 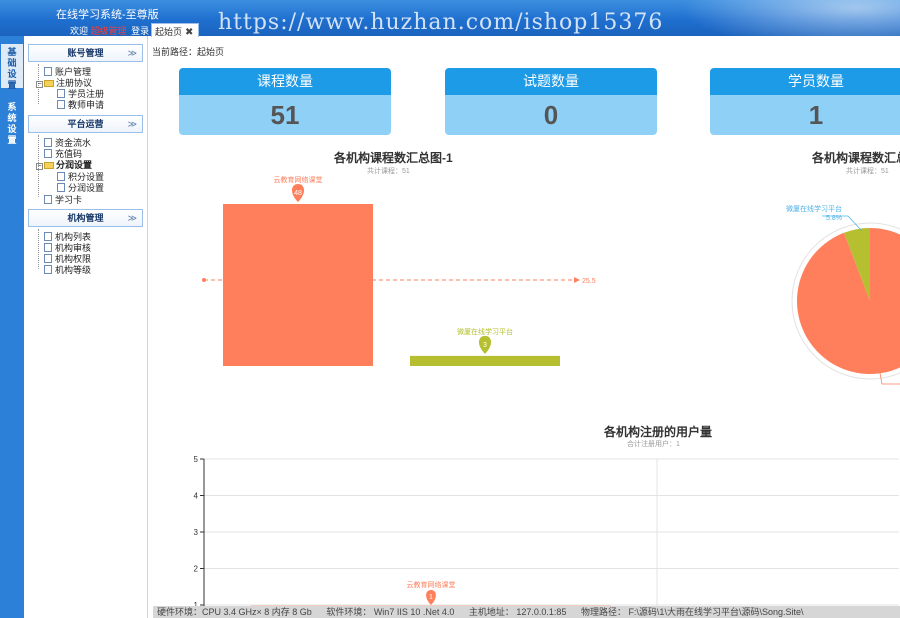 I want to click on user-chart-subtitle: 合计注册用户：1, so click(x=653, y=444).